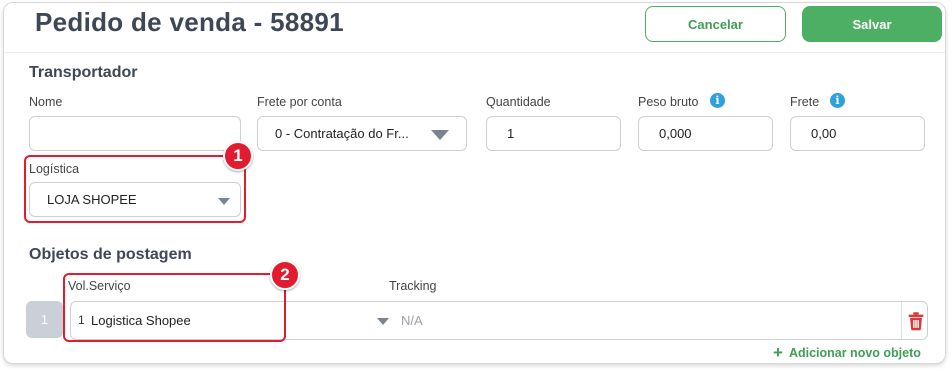 Image resolution: width=952 pixels, height=371 pixels. Describe the element at coordinates (413, 286) in the screenshot. I see `column-header-tracking: Tracking` at that location.